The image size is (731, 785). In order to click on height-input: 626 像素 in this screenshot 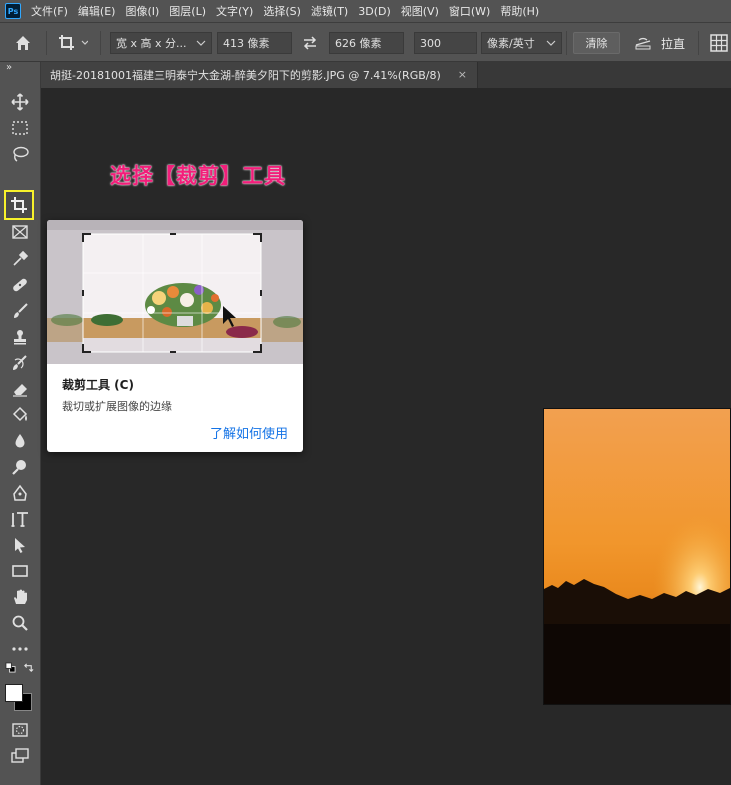, I will do `click(366, 43)`.